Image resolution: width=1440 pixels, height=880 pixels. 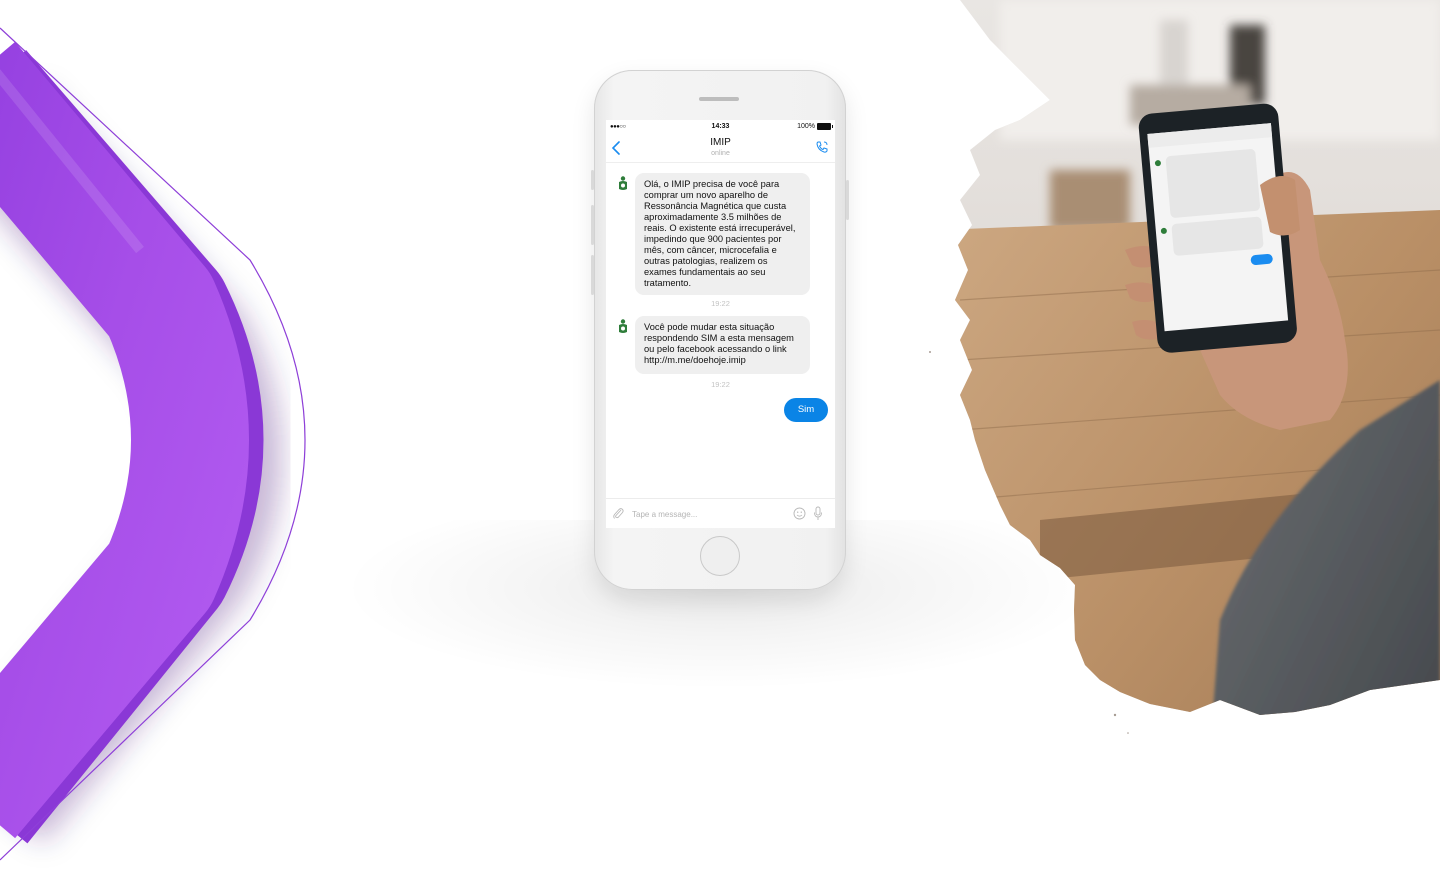 What do you see at coordinates (720, 153) in the screenshot?
I see `chat-online-status: online` at bounding box center [720, 153].